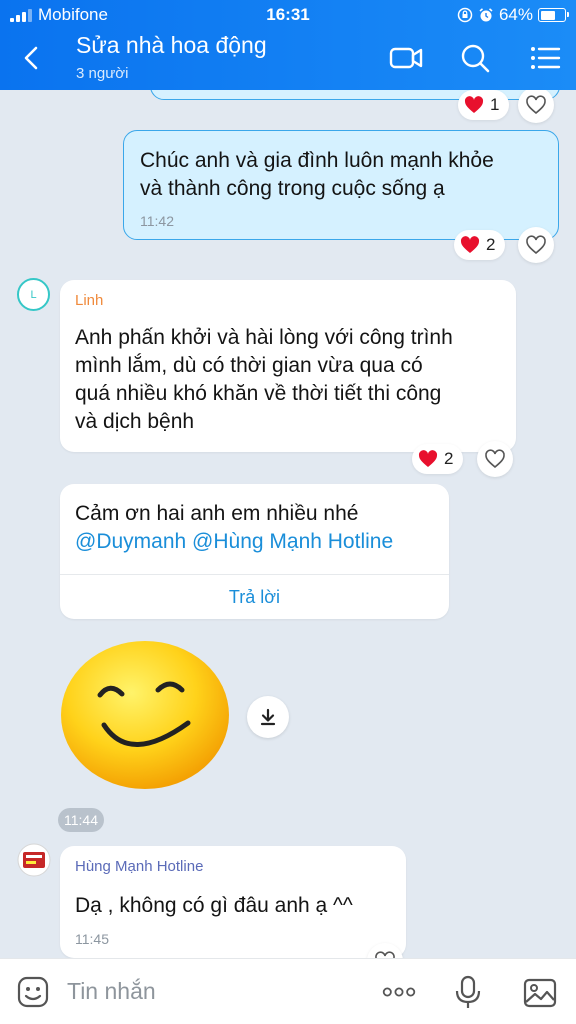  I want to click on battery-percent: 64%, so click(515, 14).